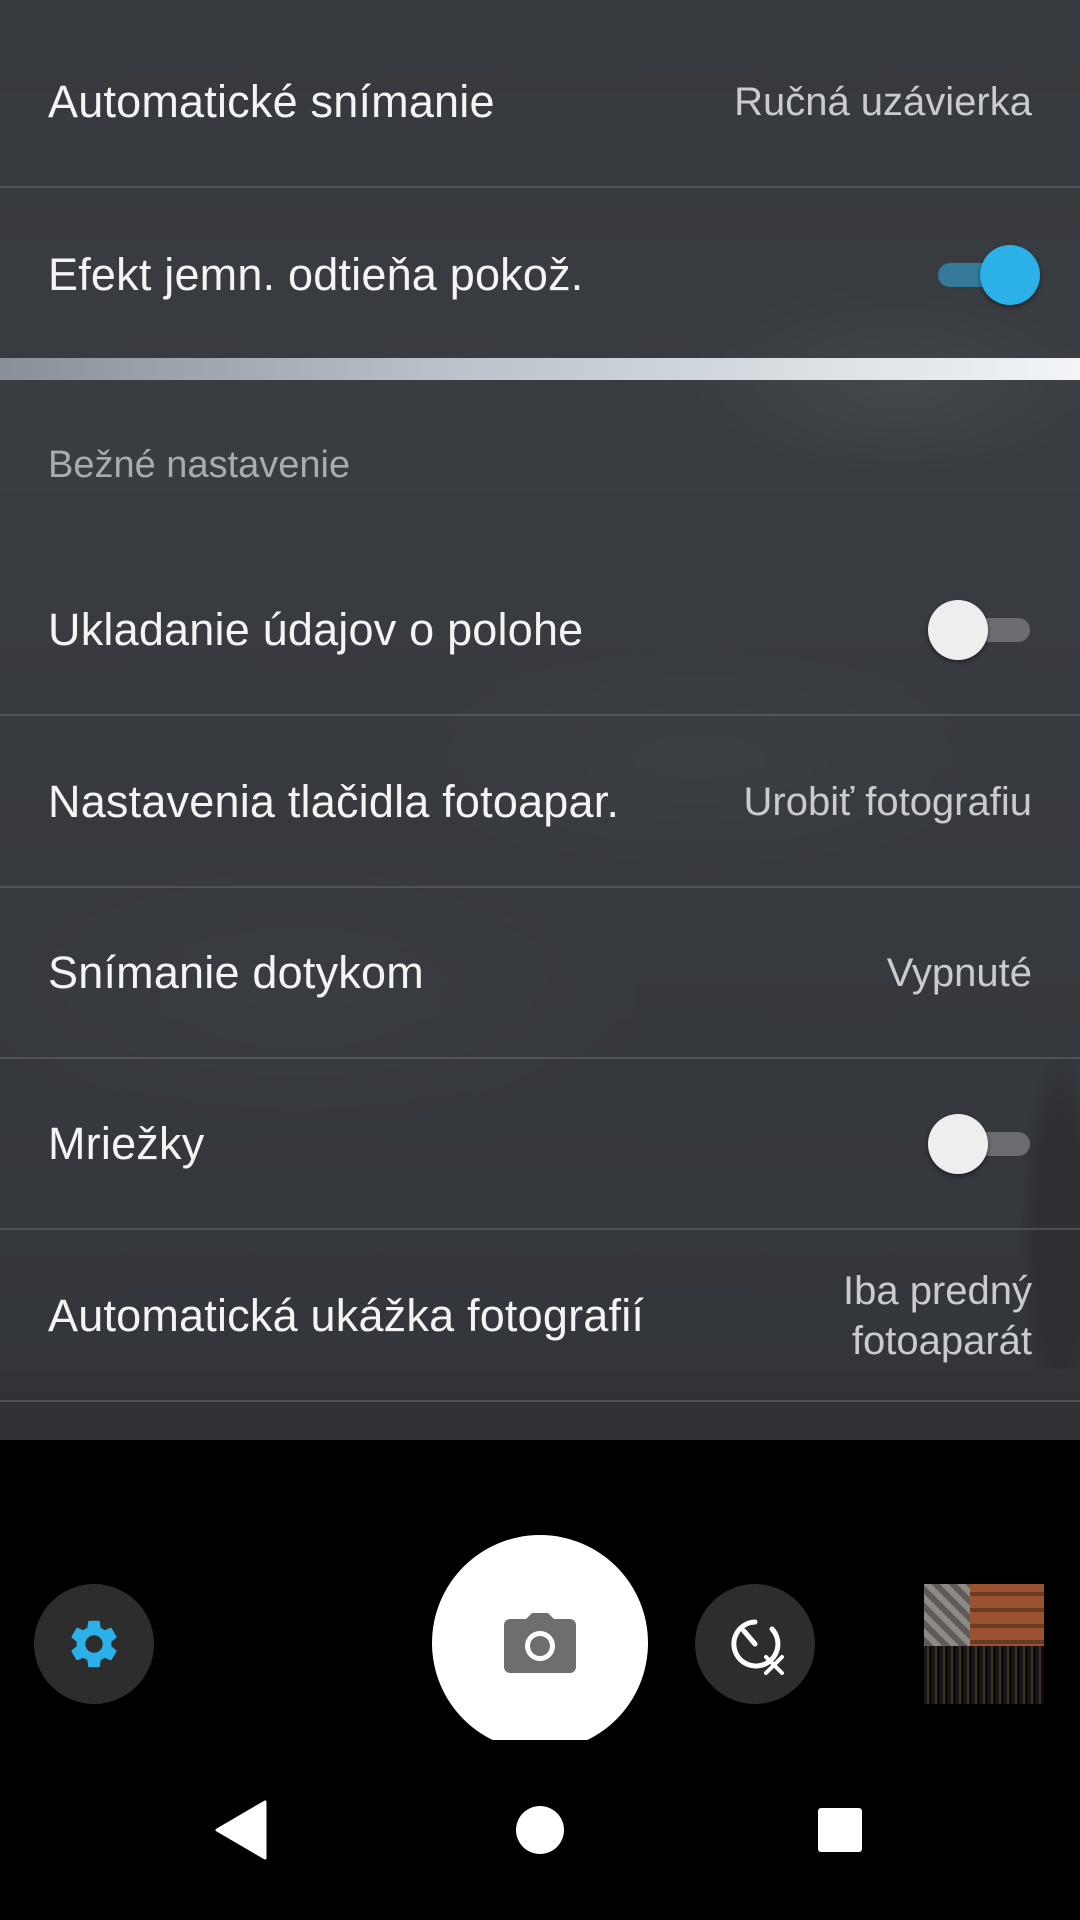 This screenshot has height=1920, width=1080. I want to click on camera-key-value: Urobiť fotografiu, so click(887, 802).